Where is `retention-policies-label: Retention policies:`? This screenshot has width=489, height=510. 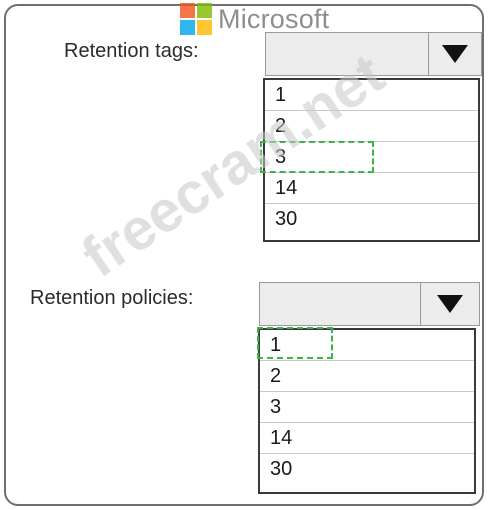
retention-policies-label: Retention policies: is located at coordinates (112, 298).